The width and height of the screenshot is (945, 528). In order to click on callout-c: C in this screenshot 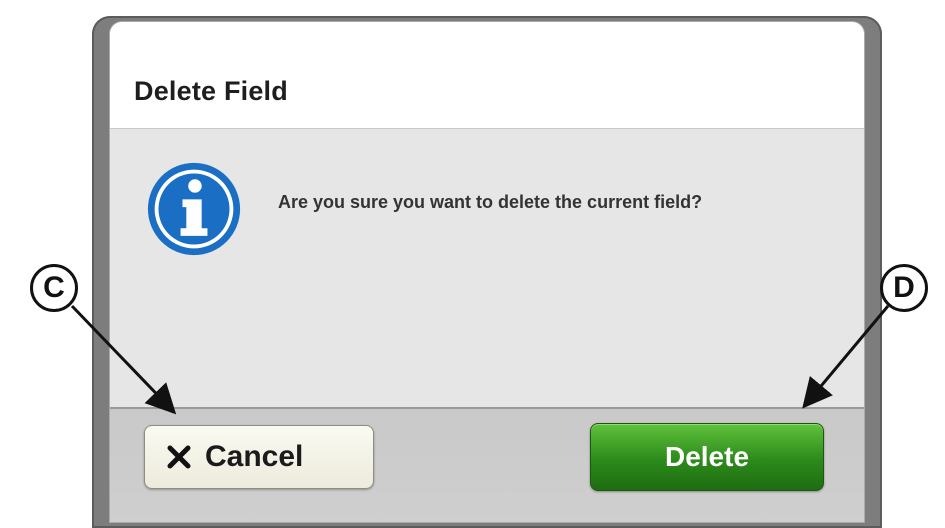, I will do `click(54, 288)`.